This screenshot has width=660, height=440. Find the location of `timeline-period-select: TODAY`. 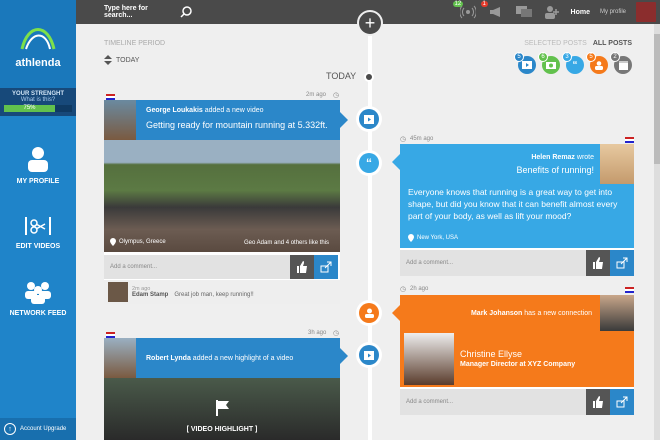

timeline-period-select: TODAY is located at coordinates (121, 60).